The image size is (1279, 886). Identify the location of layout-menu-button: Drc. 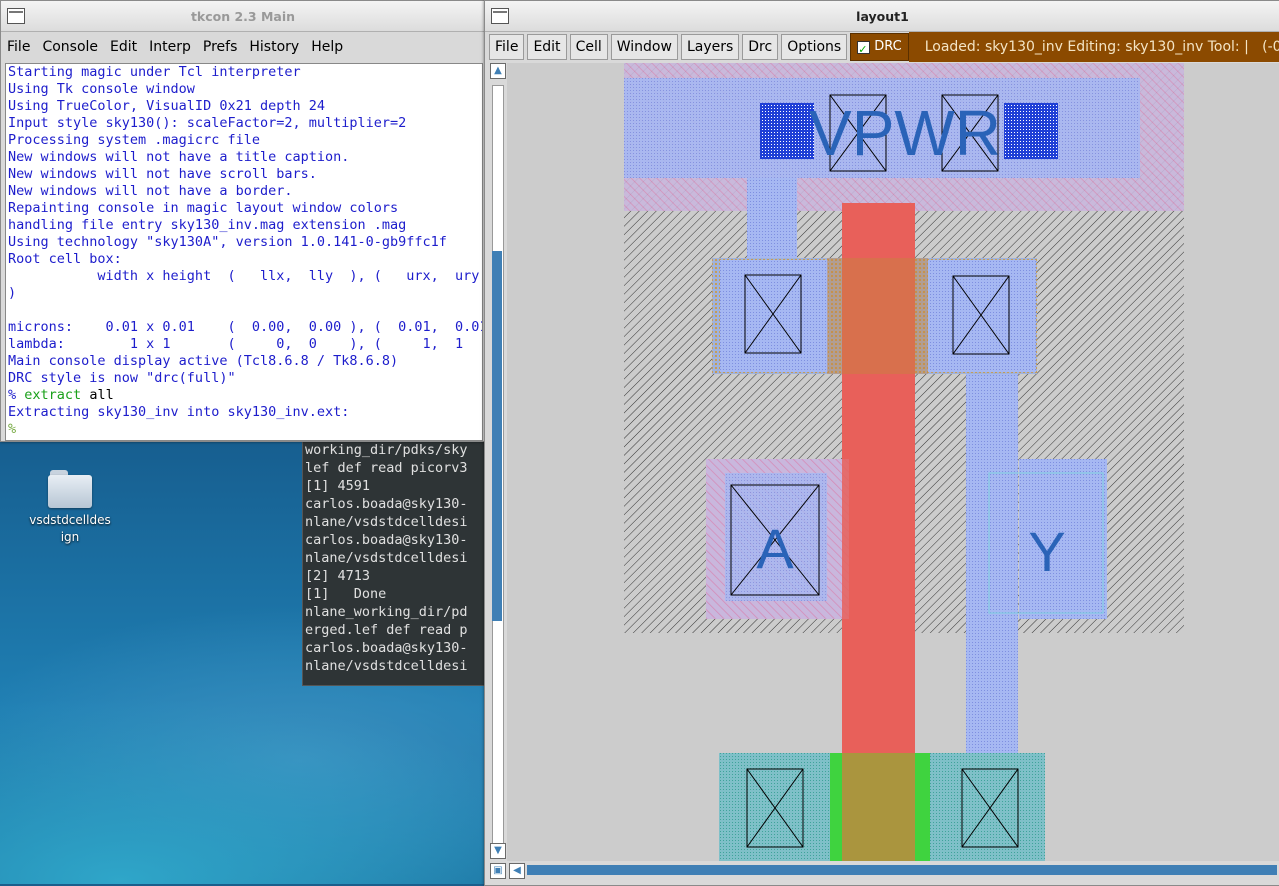
(760, 47).